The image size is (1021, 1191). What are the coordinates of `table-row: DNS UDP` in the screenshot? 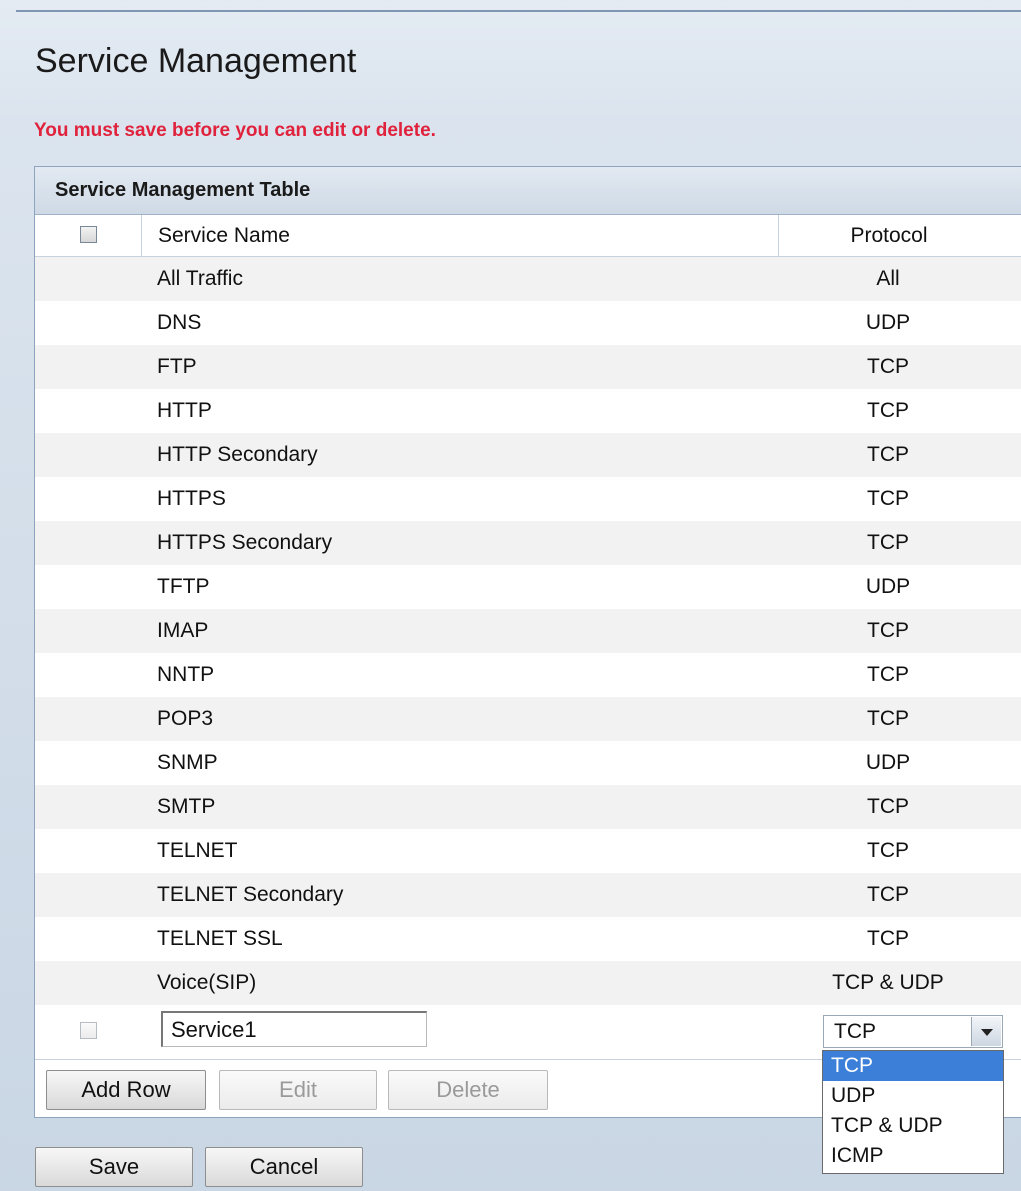 It's located at (528, 323).